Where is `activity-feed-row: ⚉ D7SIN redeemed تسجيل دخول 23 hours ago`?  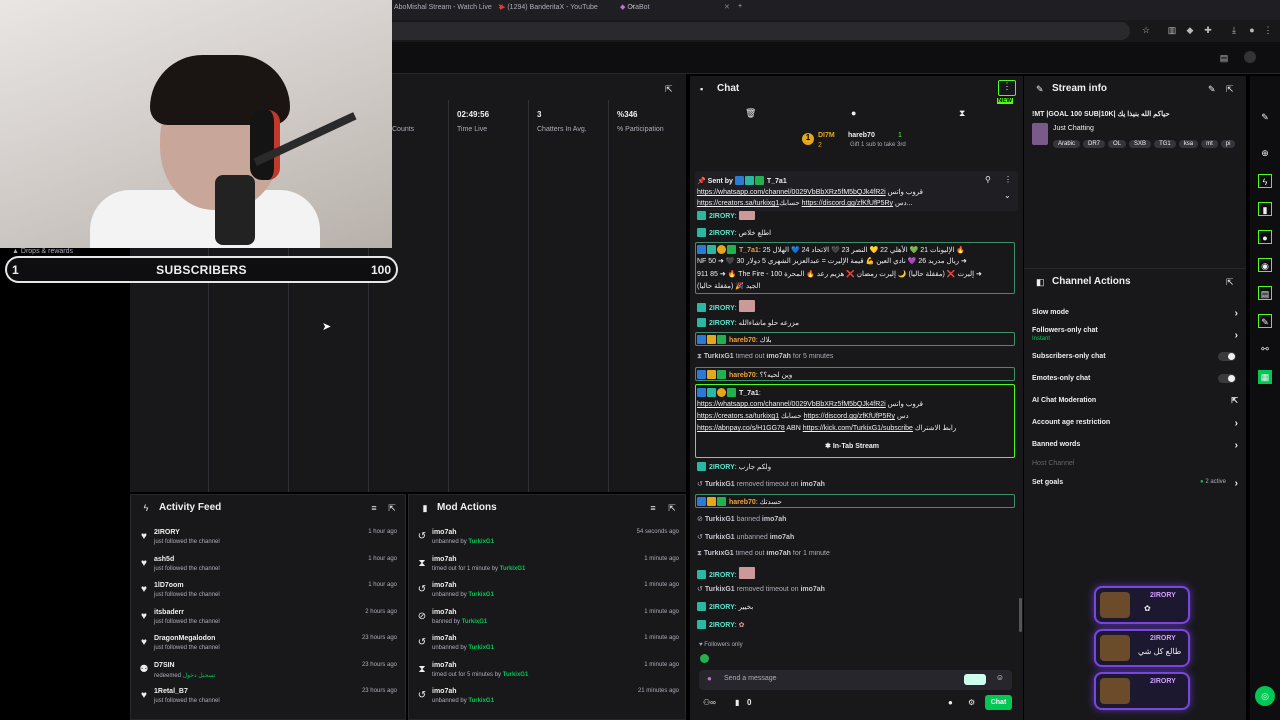
activity-feed-row: ⚉ D7SIN redeemed تسجيل دخول 23 hours ago is located at coordinates (266, 673).